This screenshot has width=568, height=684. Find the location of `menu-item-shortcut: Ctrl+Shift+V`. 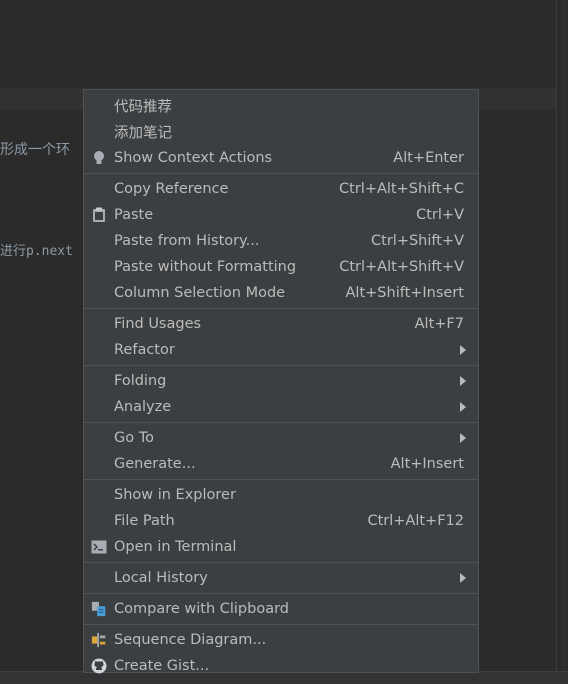

menu-item-shortcut: Ctrl+Shift+V is located at coordinates (417, 241).